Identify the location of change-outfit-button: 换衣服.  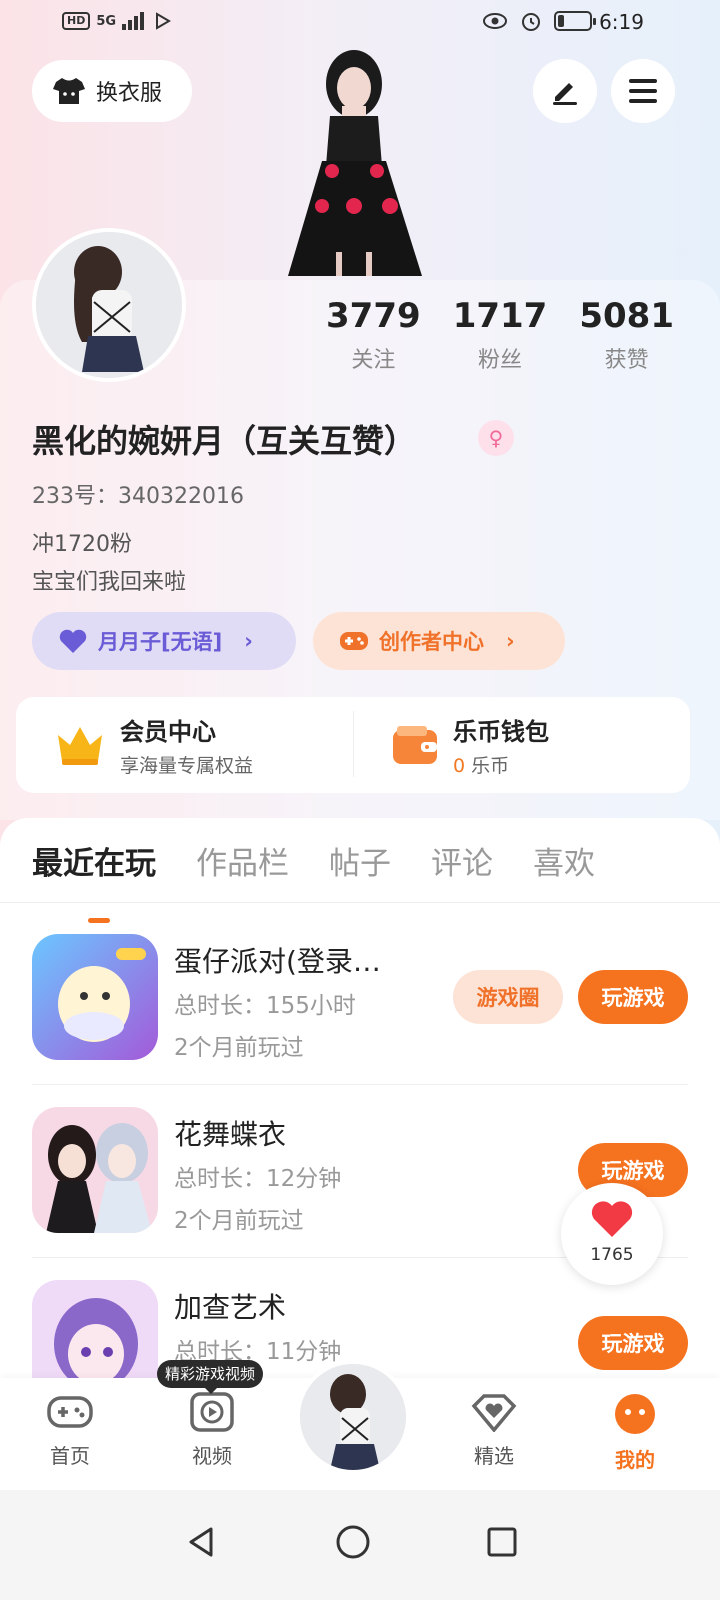
(112, 91).